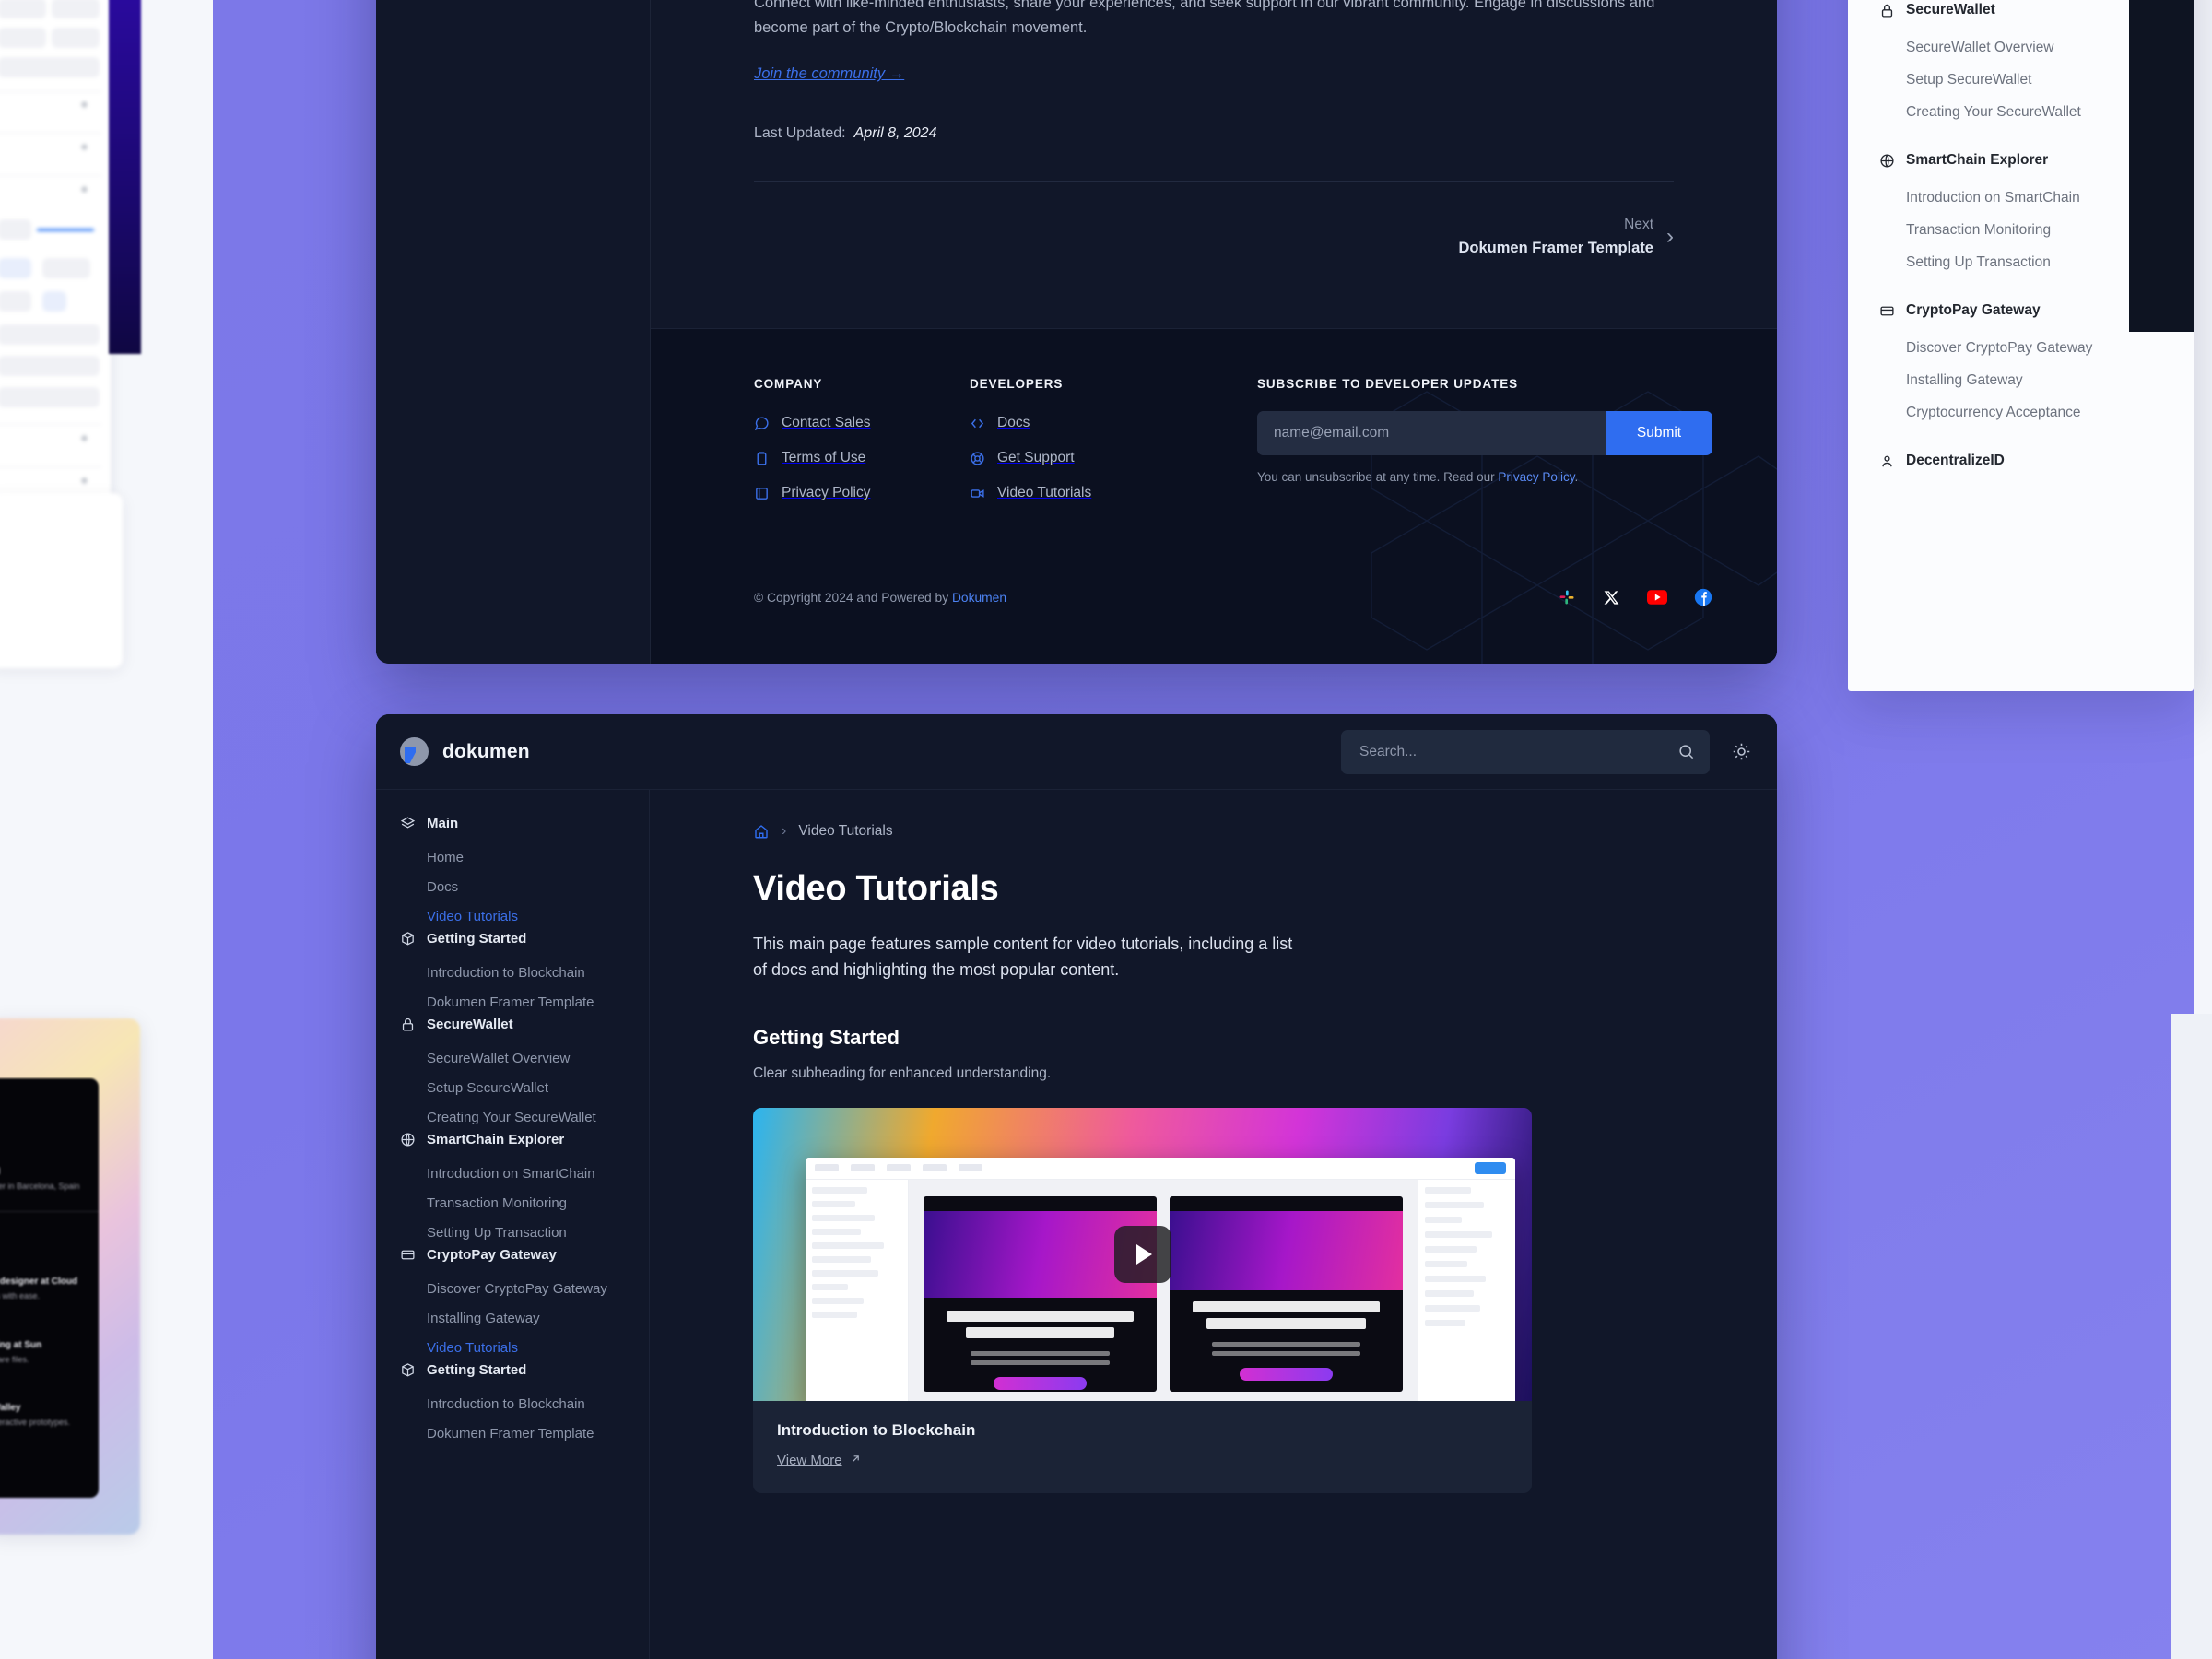 This screenshot has width=2212, height=1659. I want to click on divider, so click(1214, 181).